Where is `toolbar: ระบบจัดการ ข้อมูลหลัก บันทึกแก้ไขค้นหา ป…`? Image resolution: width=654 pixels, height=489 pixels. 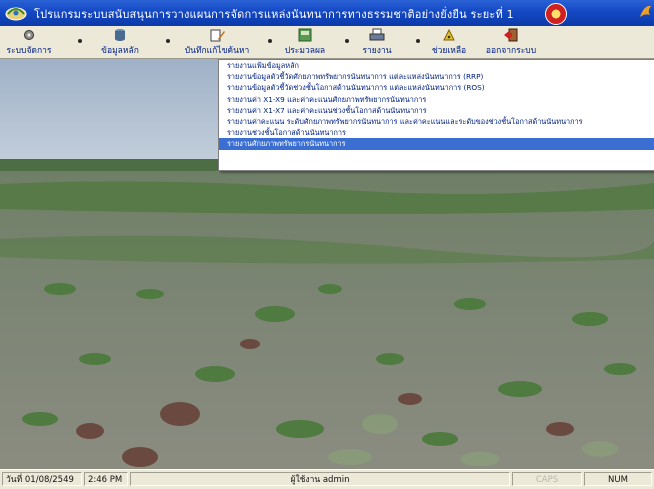
toolbar: ระบบจัดการ ข้อมูลหลัก บันทึกแก้ไขค้นหา ป… is located at coordinates (327, 42).